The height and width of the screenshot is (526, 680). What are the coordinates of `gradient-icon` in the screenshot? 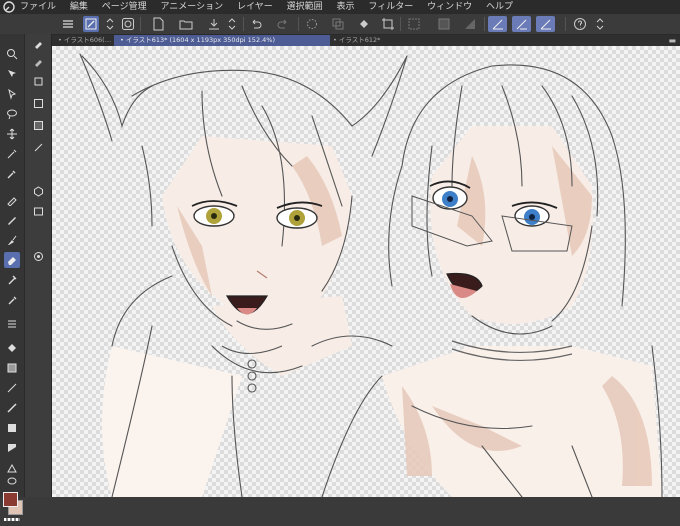 It's located at (12, 368).